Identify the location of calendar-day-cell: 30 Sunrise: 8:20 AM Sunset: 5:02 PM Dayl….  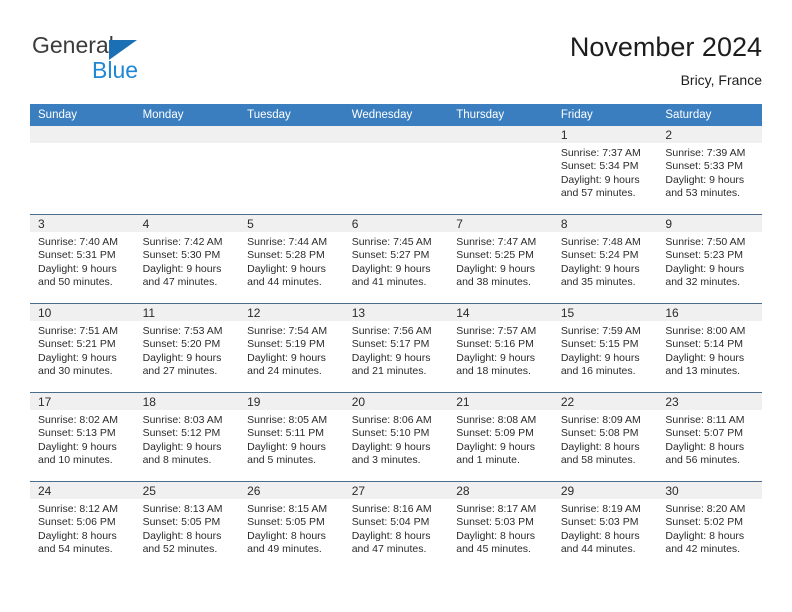
(709, 525).